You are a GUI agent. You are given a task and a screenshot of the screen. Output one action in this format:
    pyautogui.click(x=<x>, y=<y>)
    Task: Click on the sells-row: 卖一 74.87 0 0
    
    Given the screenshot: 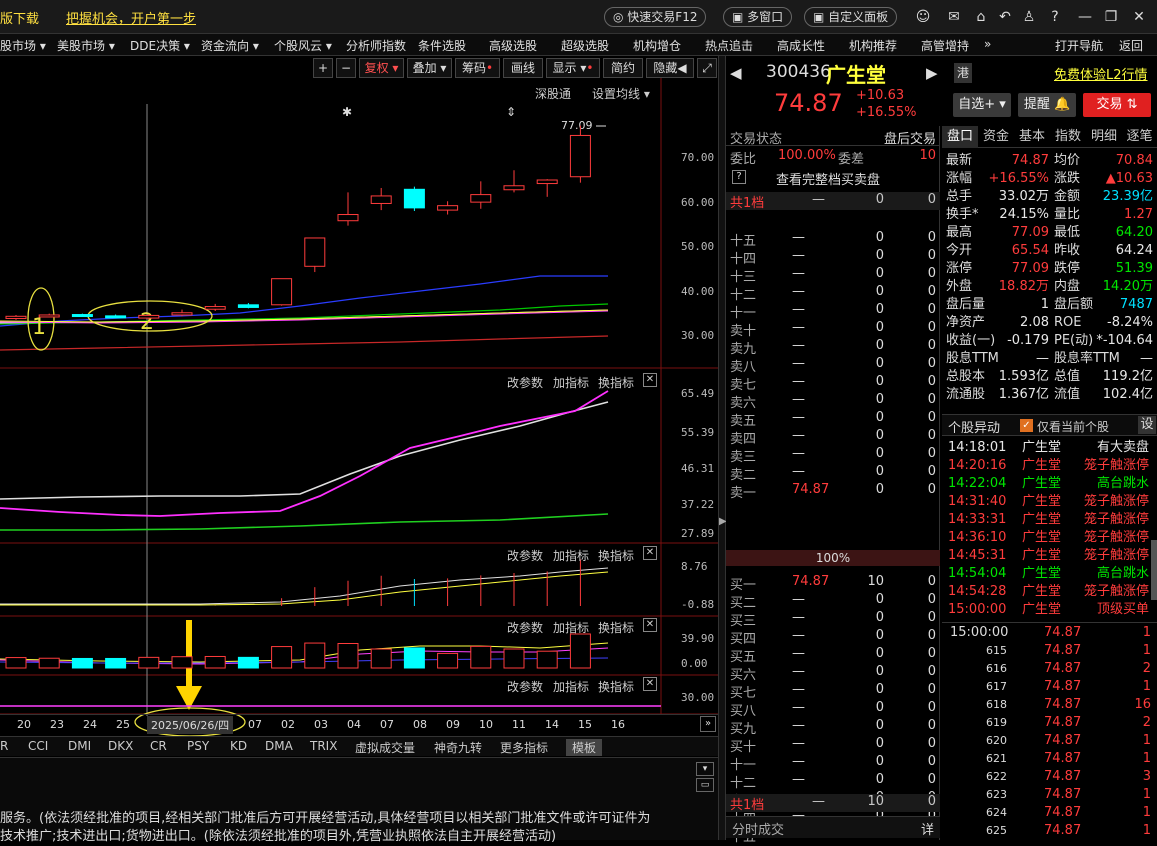 What is the action you would take?
    pyautogui.click(x=833, y=491)
    